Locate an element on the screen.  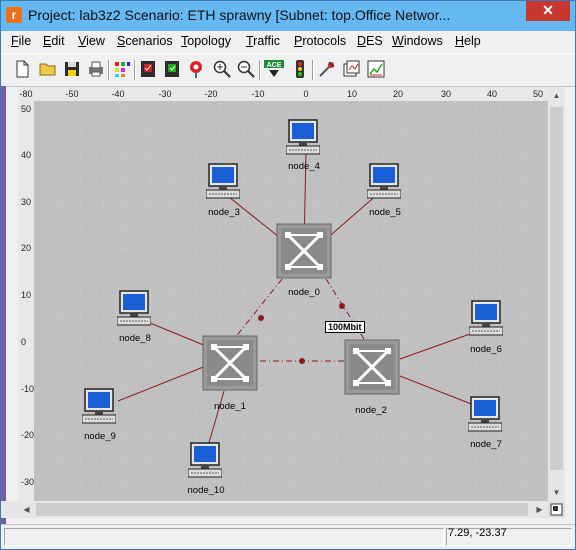
menu-edit: Edit is located at coordinates (54, 41).